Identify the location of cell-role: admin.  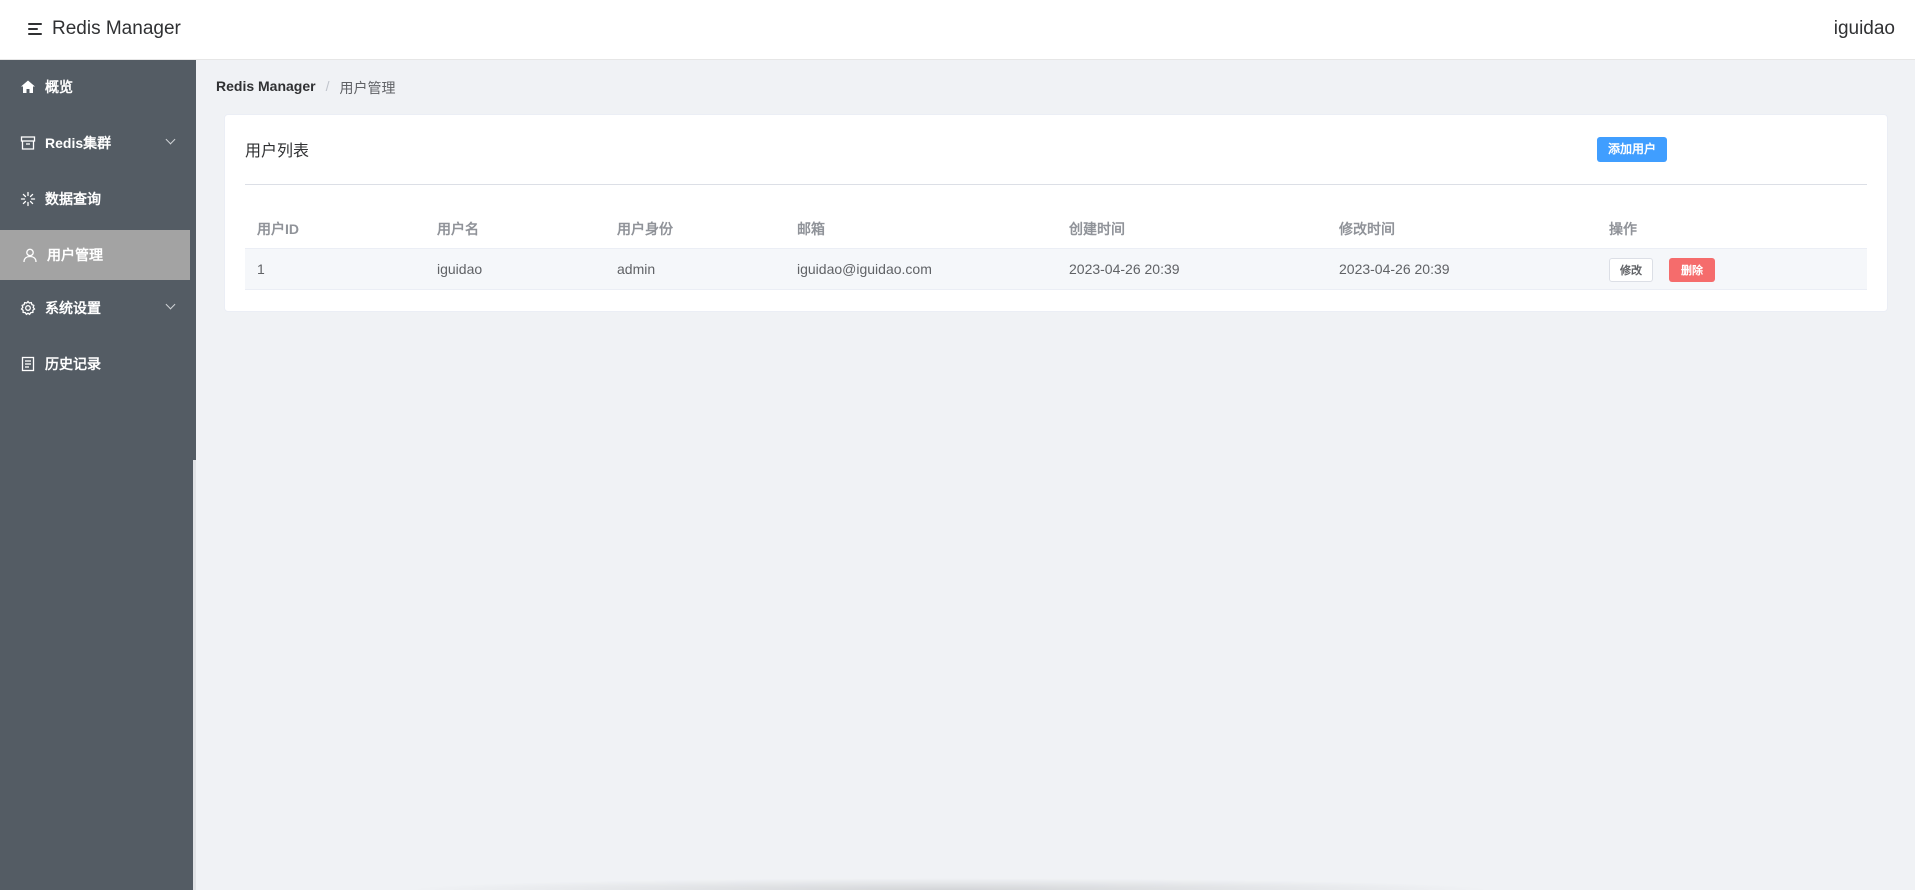
(636, 269).